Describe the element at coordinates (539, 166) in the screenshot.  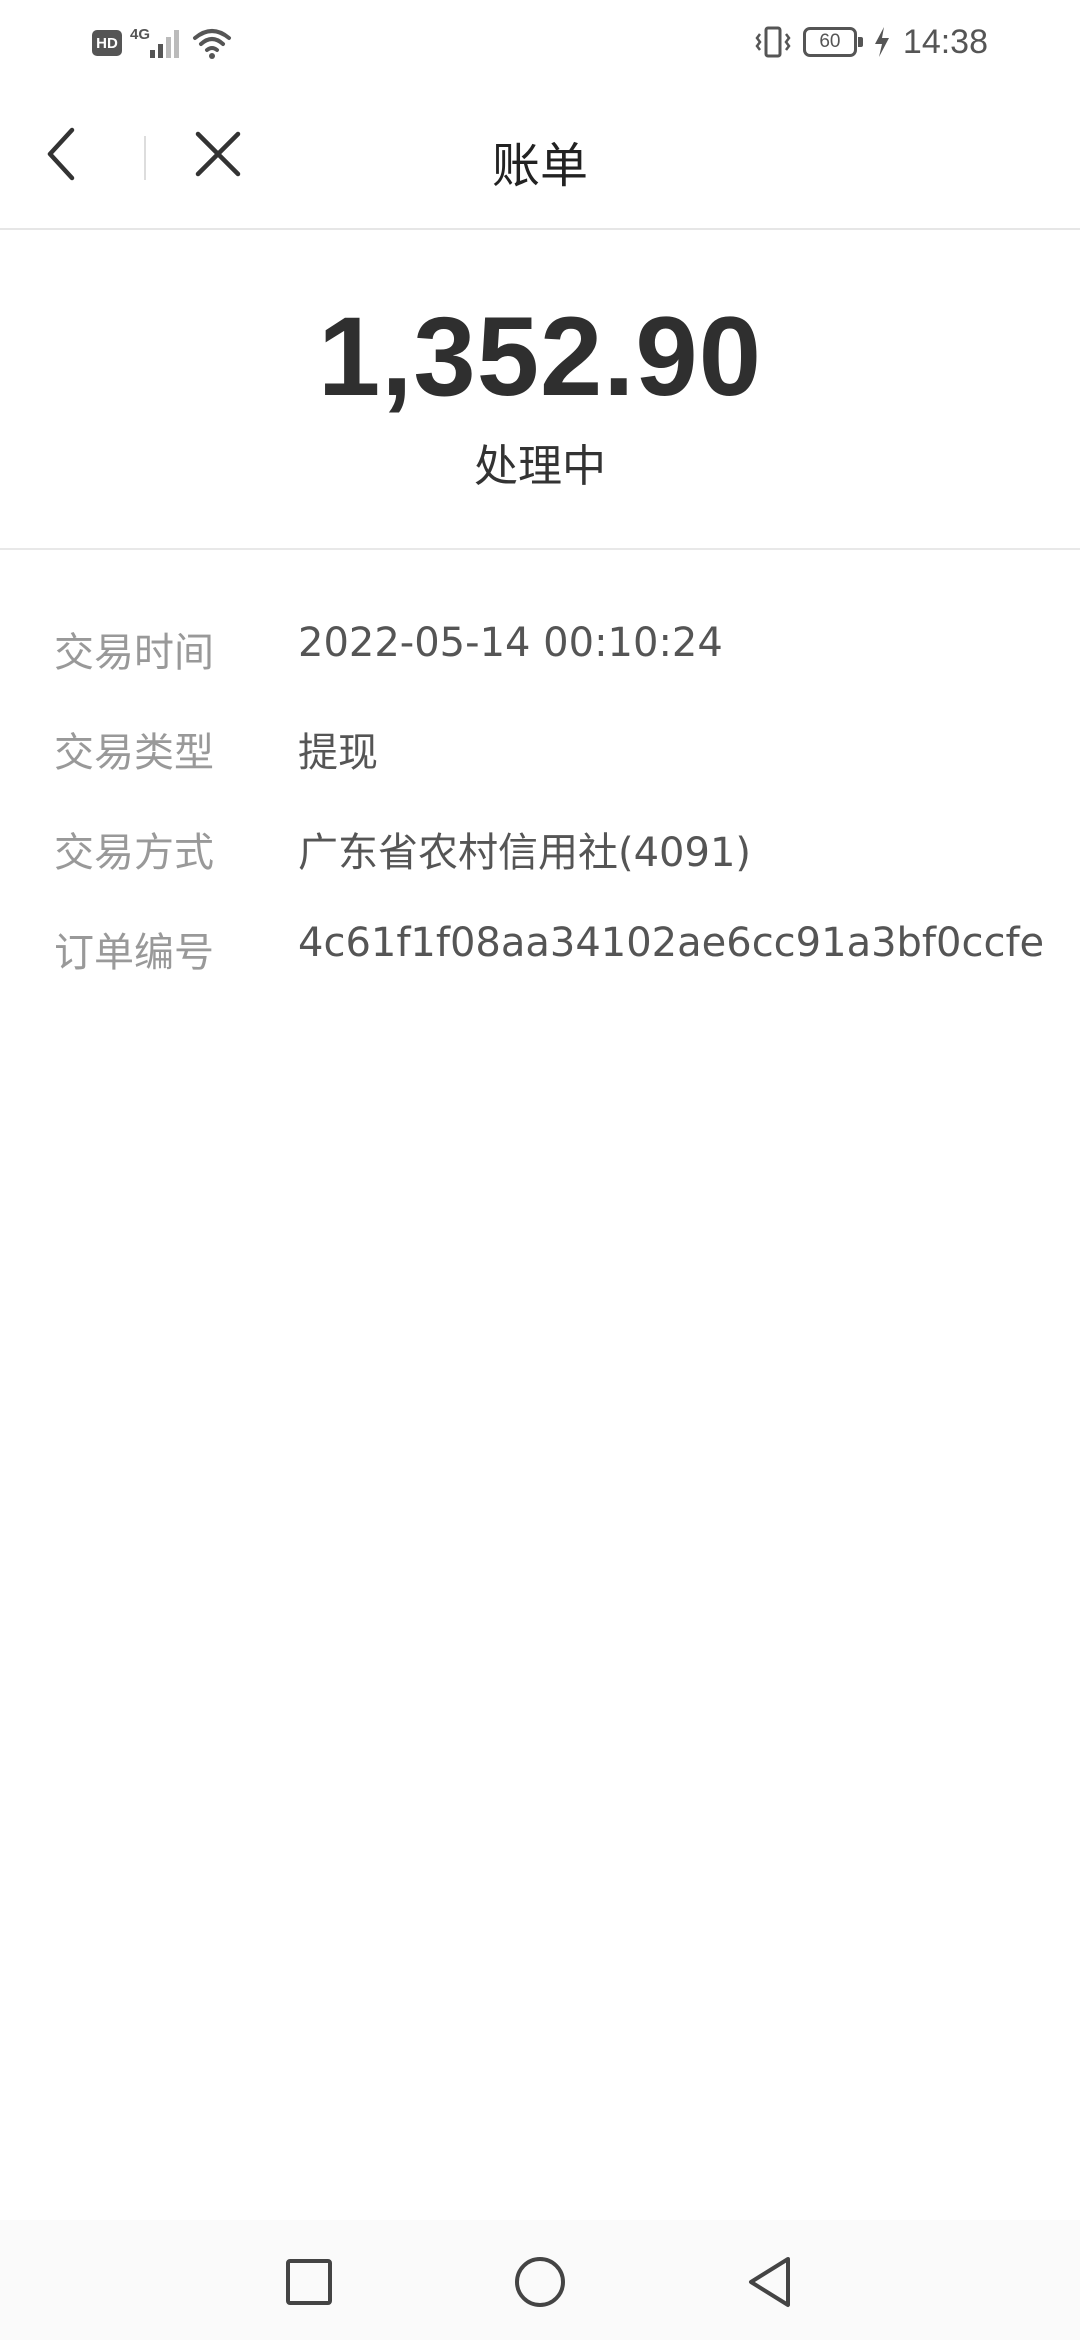
I see `page-title: 账单` at that location.